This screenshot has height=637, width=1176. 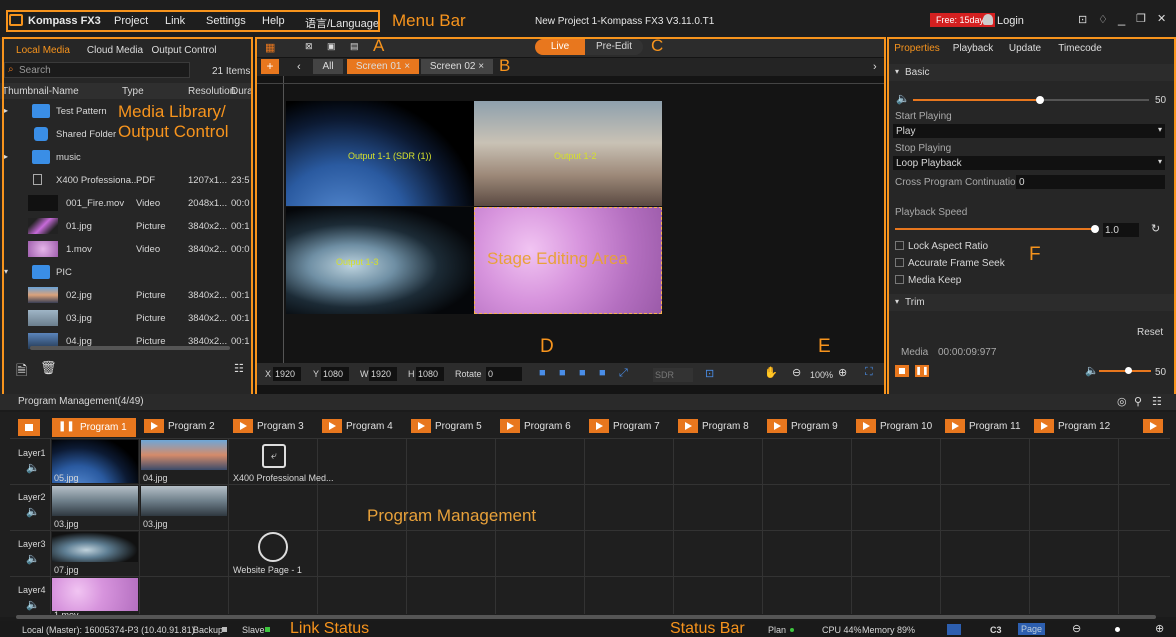 I want to click on program-scrollbar, so click(x=586, y=617).